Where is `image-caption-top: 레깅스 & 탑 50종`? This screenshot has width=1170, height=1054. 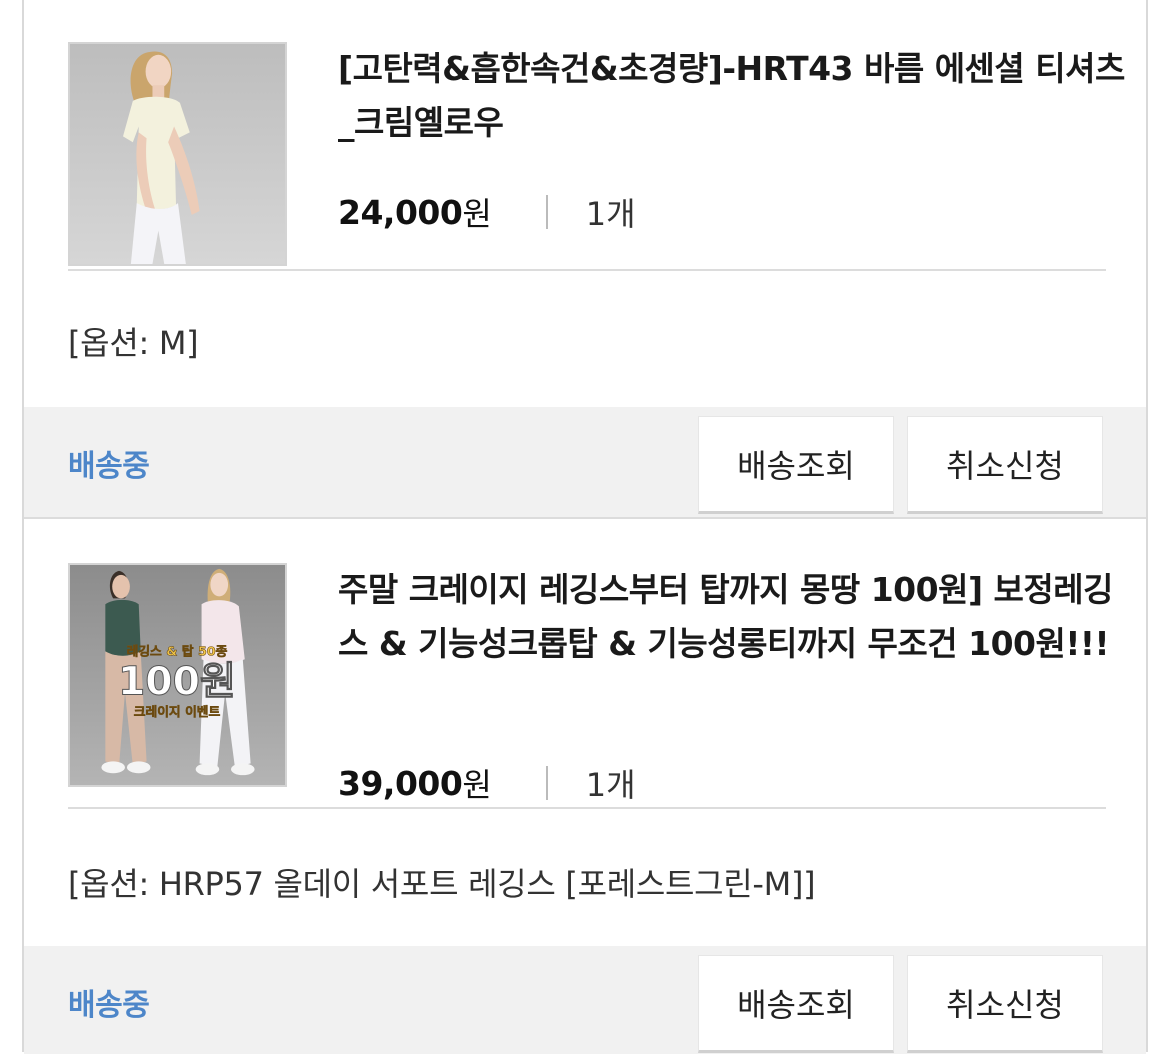 image-caption-top: 레깅스 & 탑 50종 is located at coordinates (177, 651).